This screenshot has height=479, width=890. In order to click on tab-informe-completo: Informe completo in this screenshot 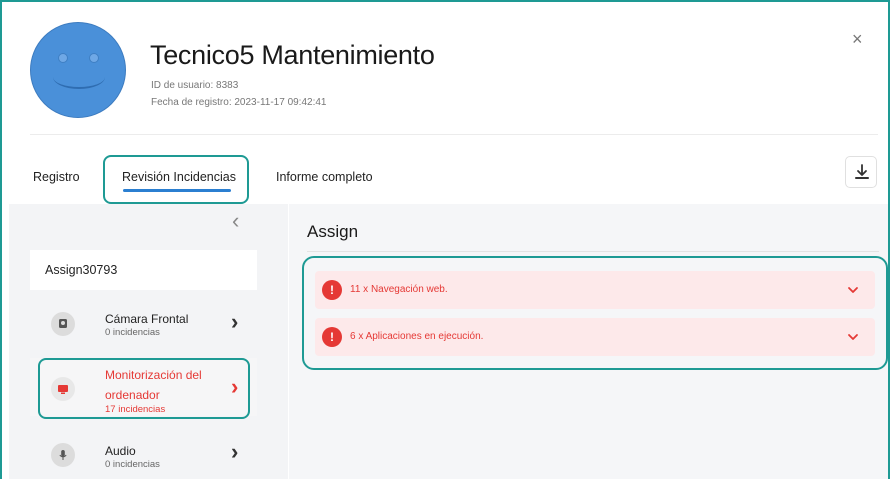, I will do `click(324, 177)`.